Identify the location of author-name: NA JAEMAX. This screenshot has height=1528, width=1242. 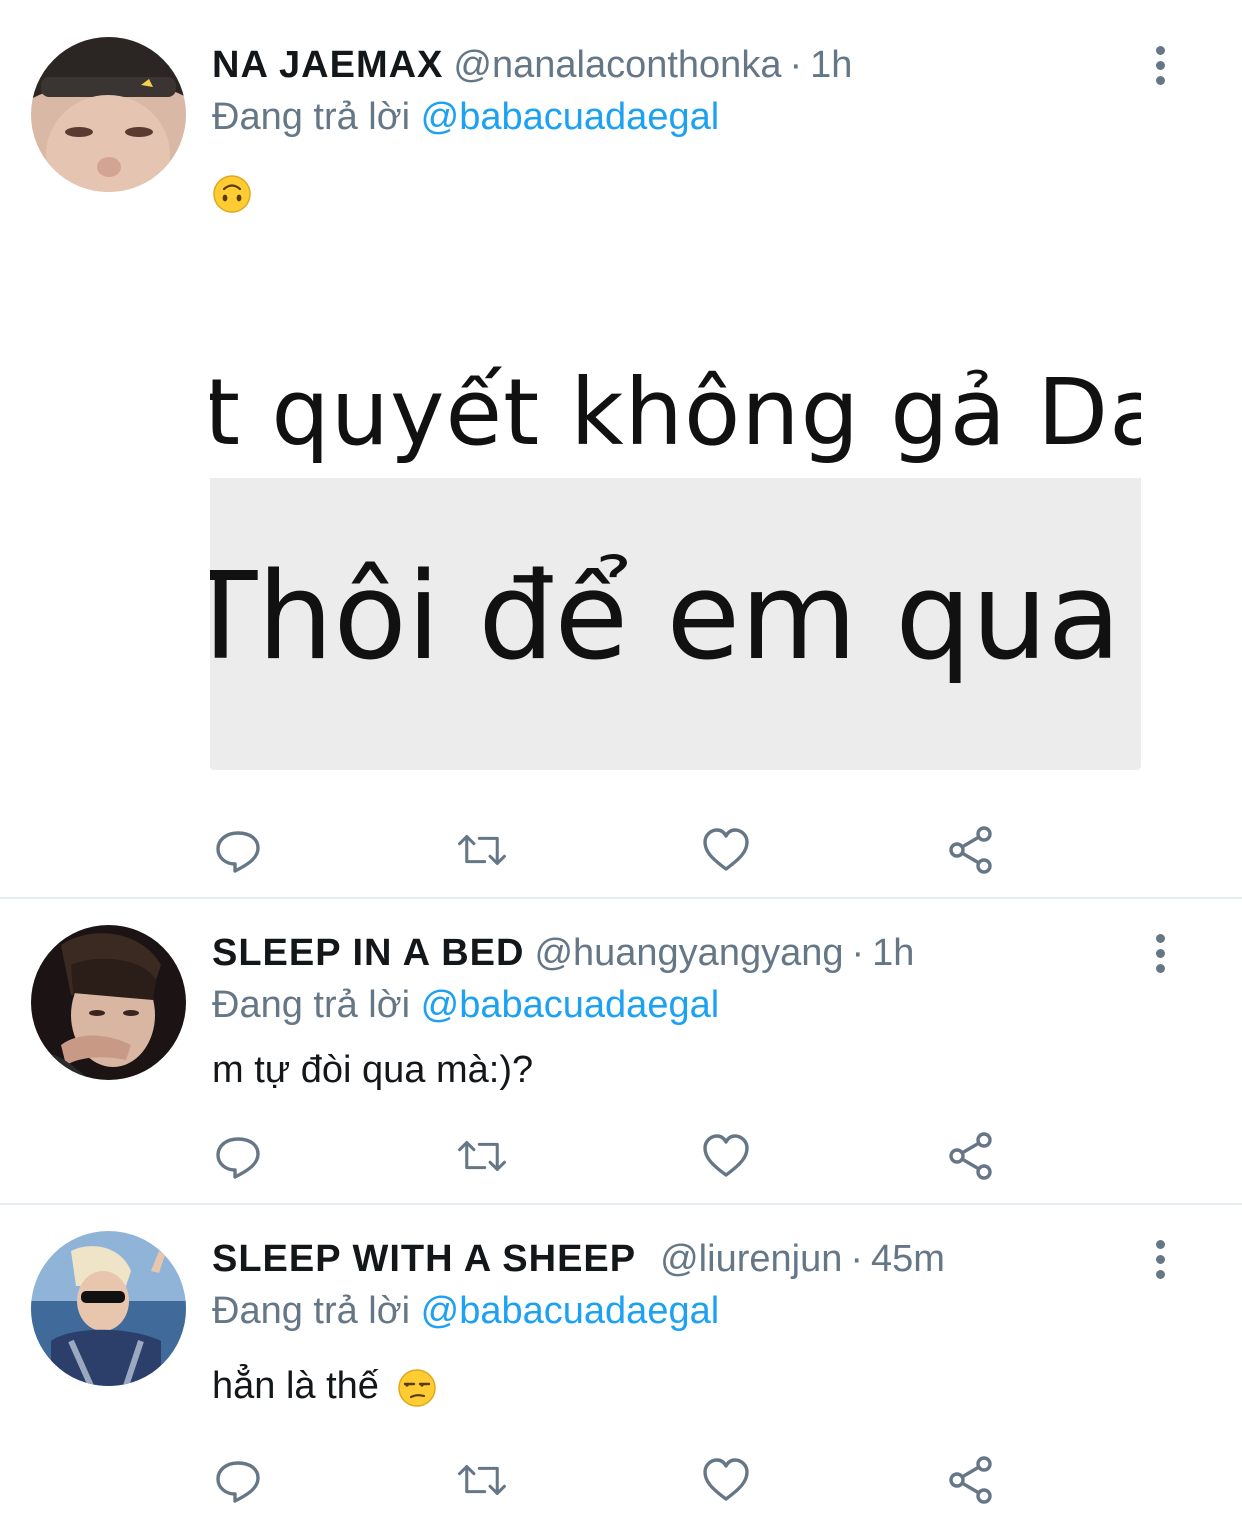
(327, 65).